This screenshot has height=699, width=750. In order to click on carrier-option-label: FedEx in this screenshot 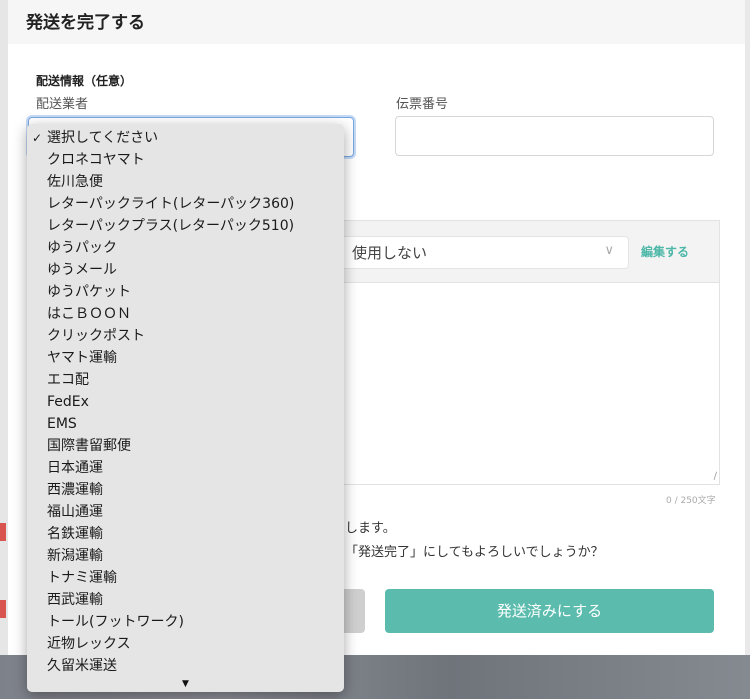, I will do `click(68, 402)`.